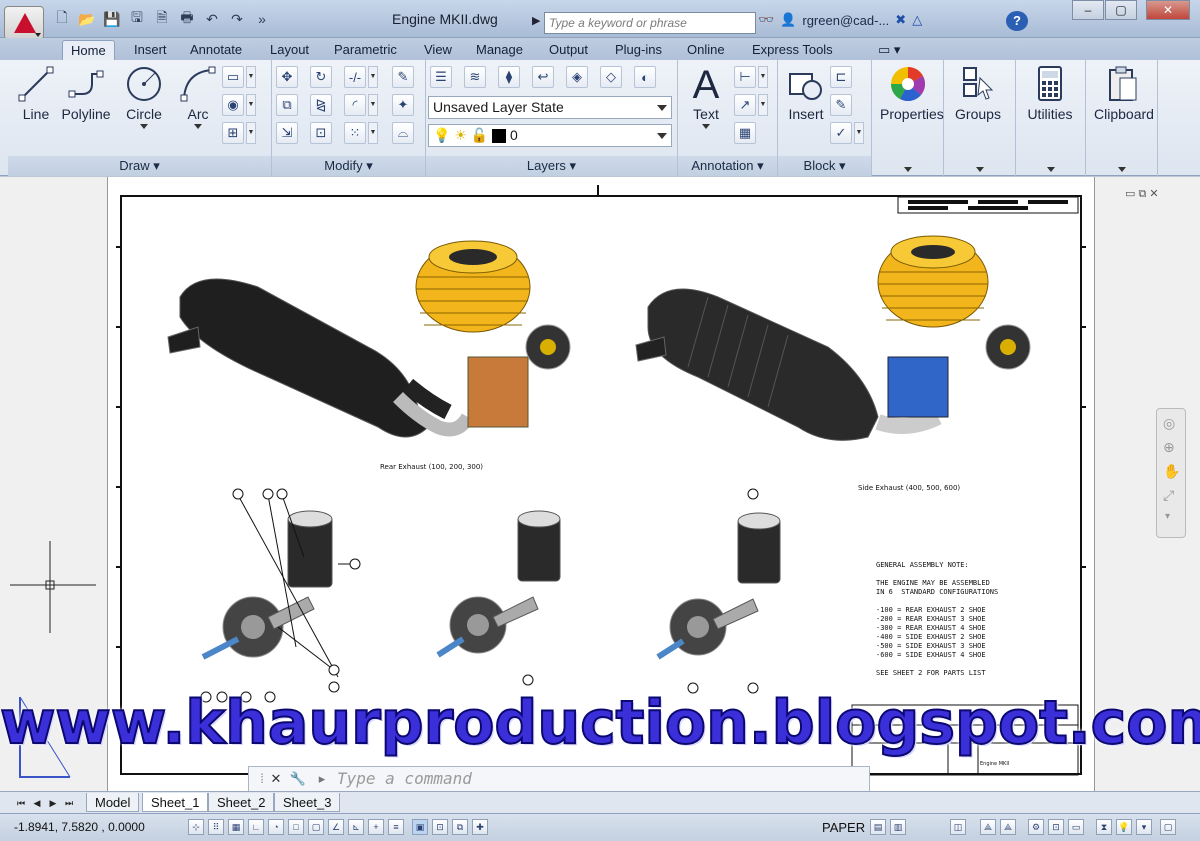  What do you see at coordinates (296, 827) in the screenshot?
I see `osnap-icon: □` at bounding box center [296, 827].